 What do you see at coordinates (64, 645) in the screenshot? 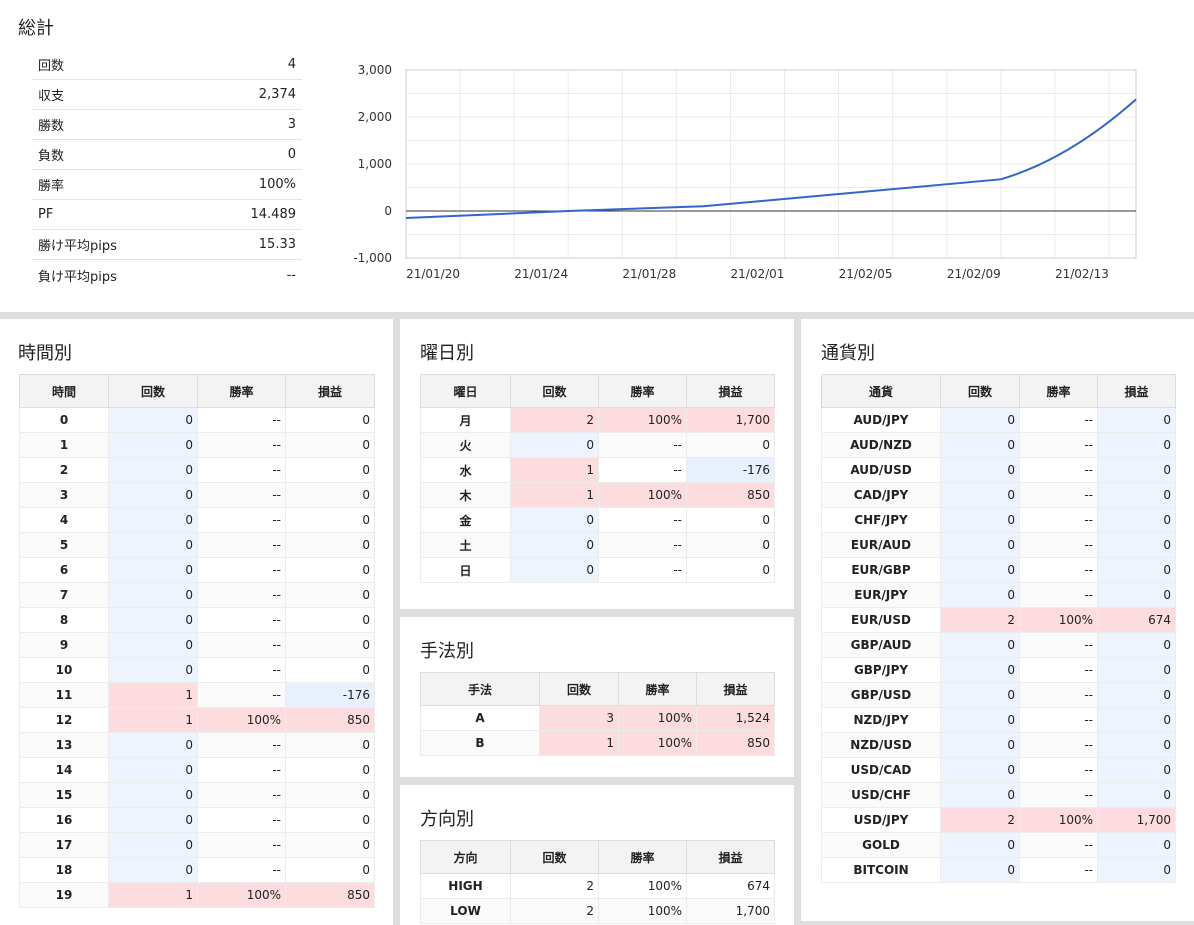
I see `row-key: 9` at bounding box center [64, 645].